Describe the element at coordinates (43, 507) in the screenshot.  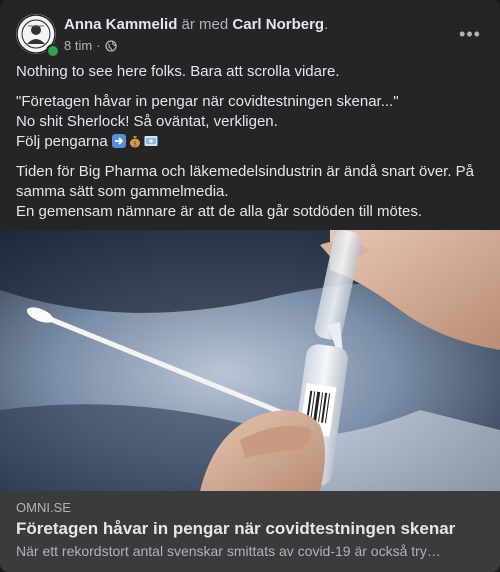
I see `link-domain: OMNI.SE` at that location.